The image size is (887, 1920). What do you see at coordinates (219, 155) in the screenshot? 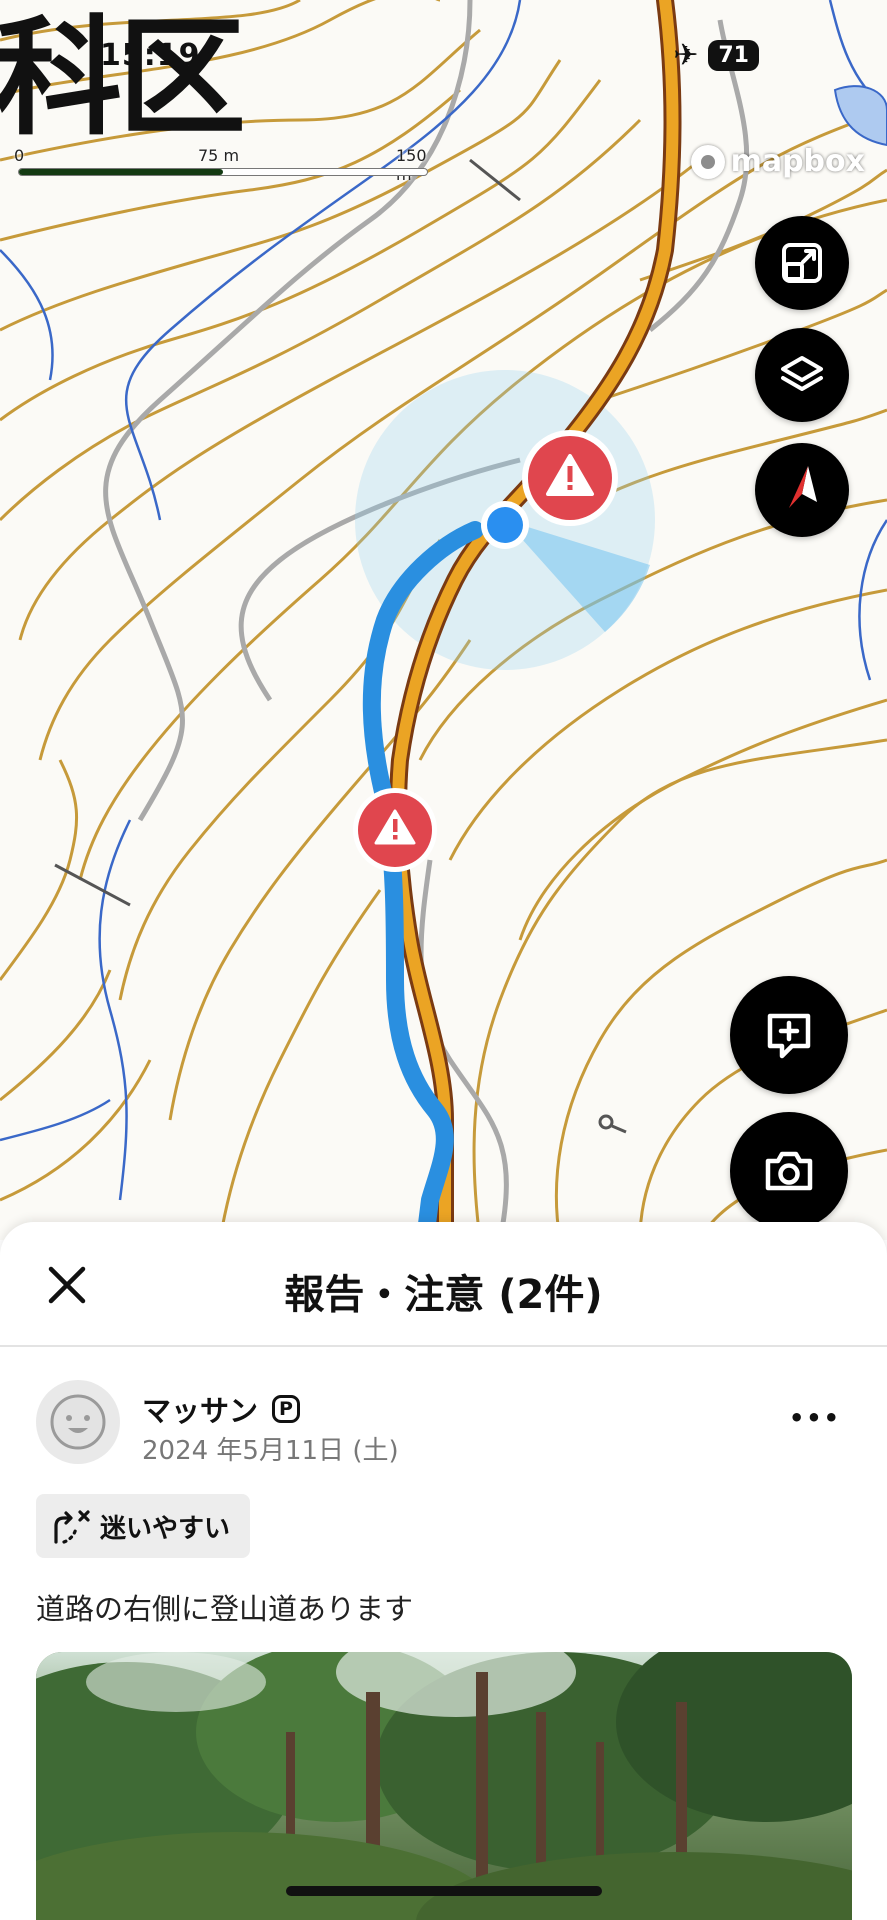
I see `scale-label-75: 75 m` at bounding box center [219, 155].